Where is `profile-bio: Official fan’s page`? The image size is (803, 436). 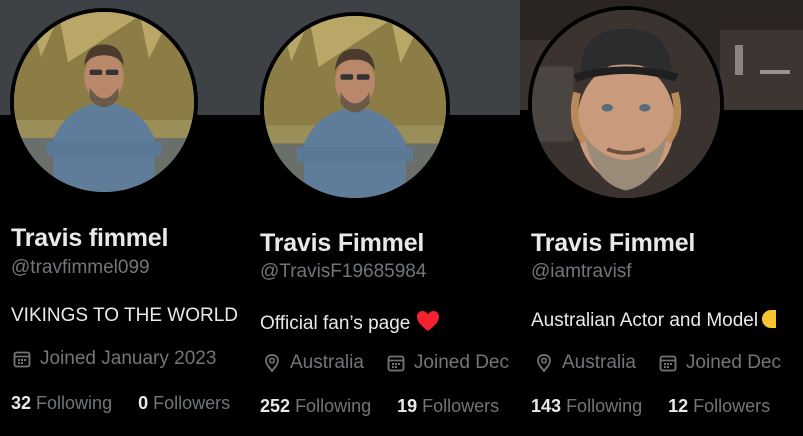
profile-bio: Official fan’s page is located at coordinates (350, 322).